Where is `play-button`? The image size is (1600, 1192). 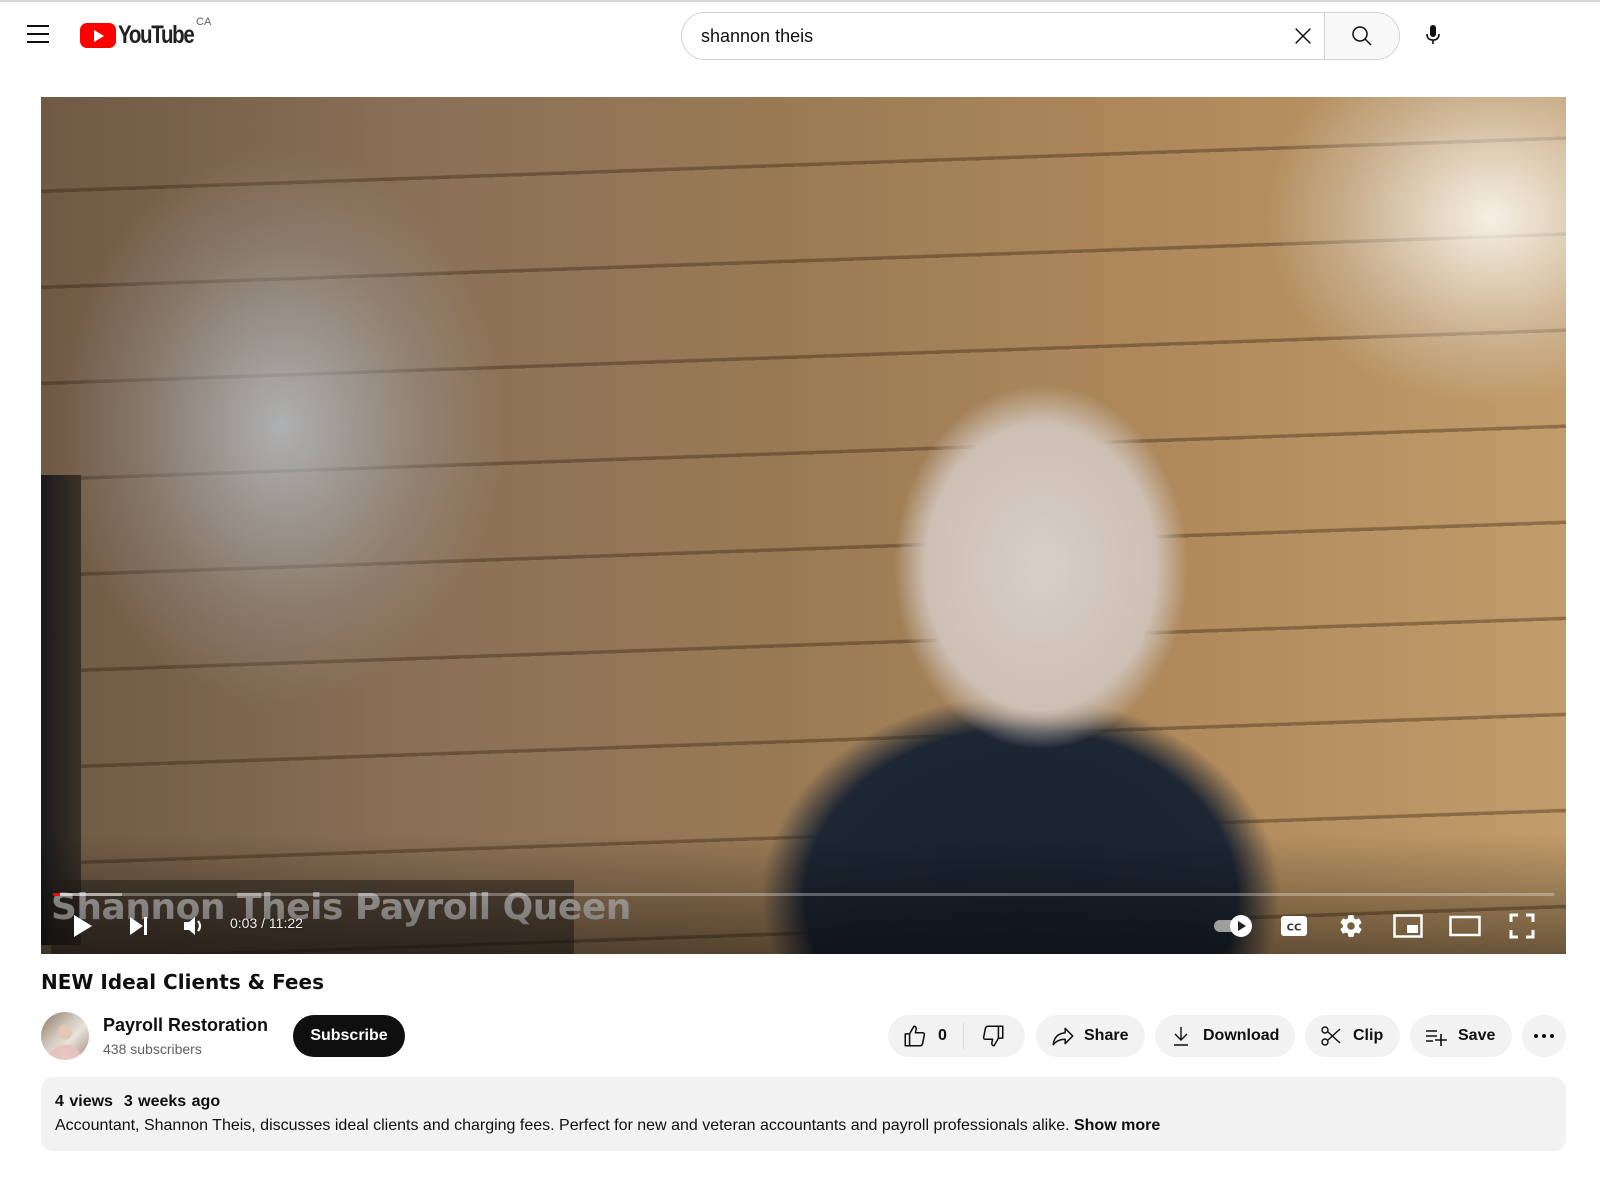 play-button is located at coordinates (83, 926).